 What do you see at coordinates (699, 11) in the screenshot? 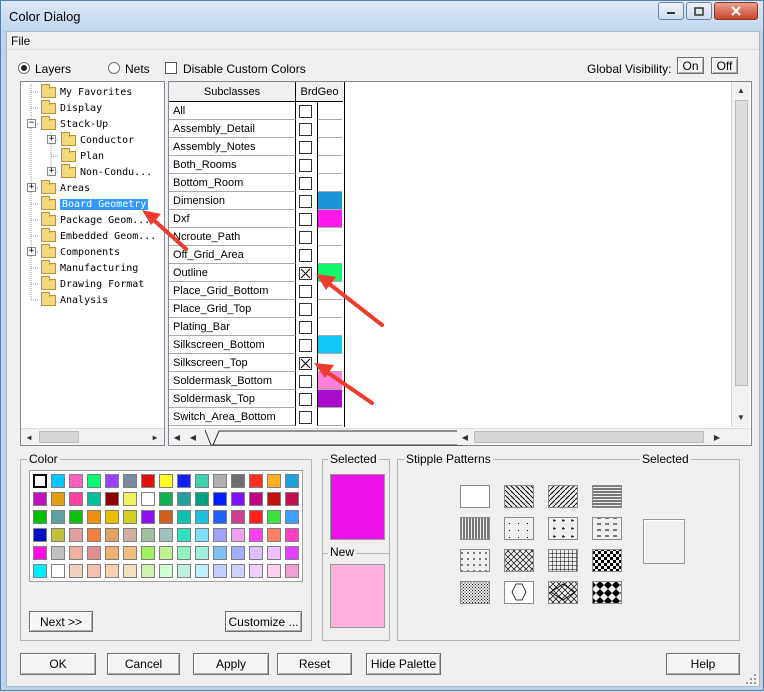
I see `maximize-button` at bounding box center [699, 11].